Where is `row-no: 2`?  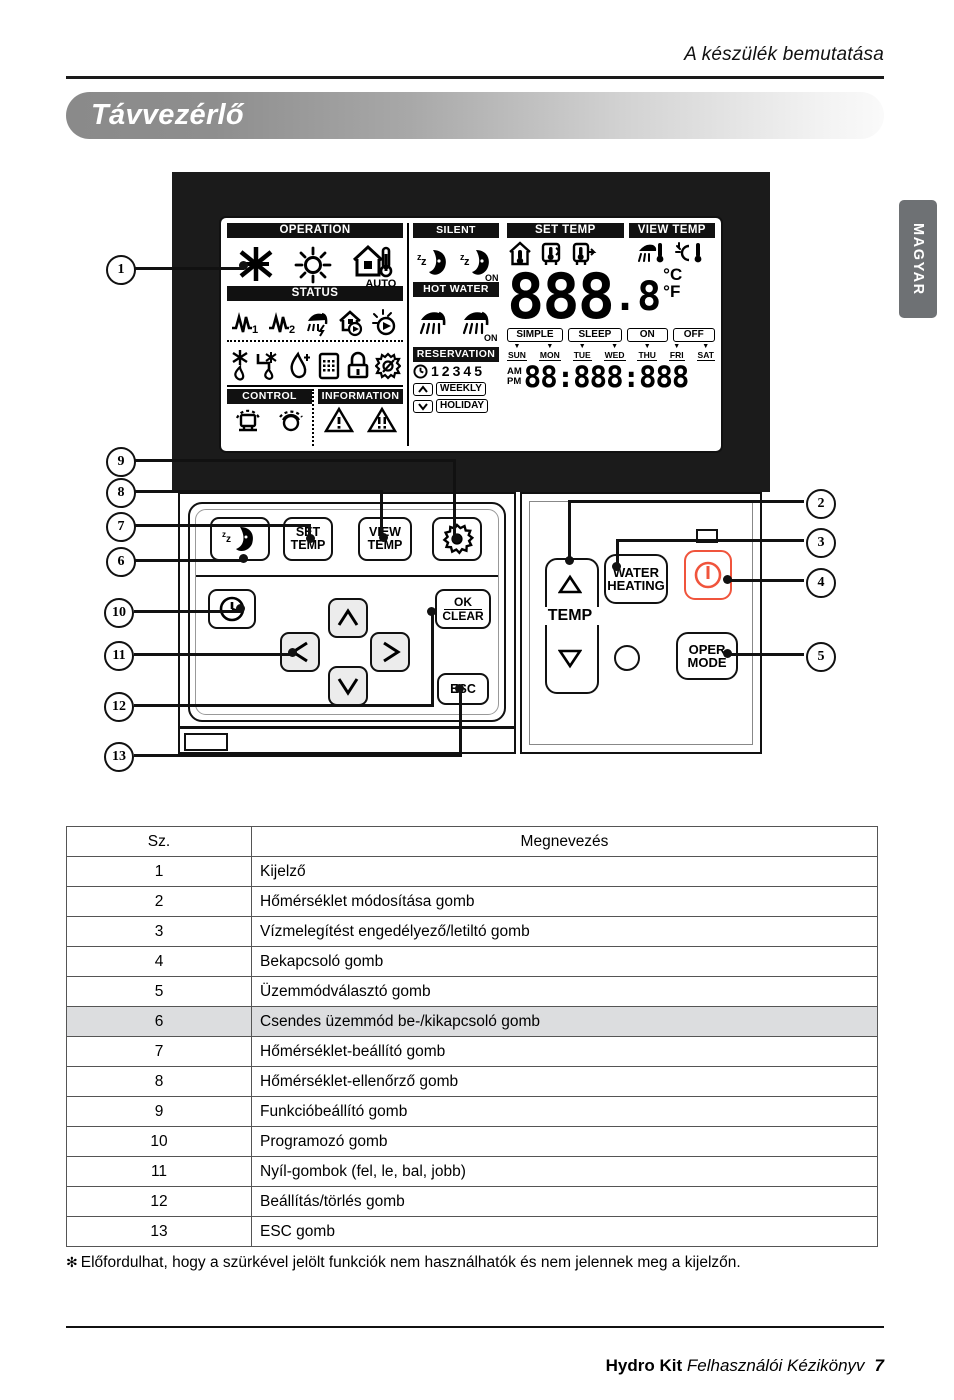
row-no: 2 is located at coordinates (159, 901).